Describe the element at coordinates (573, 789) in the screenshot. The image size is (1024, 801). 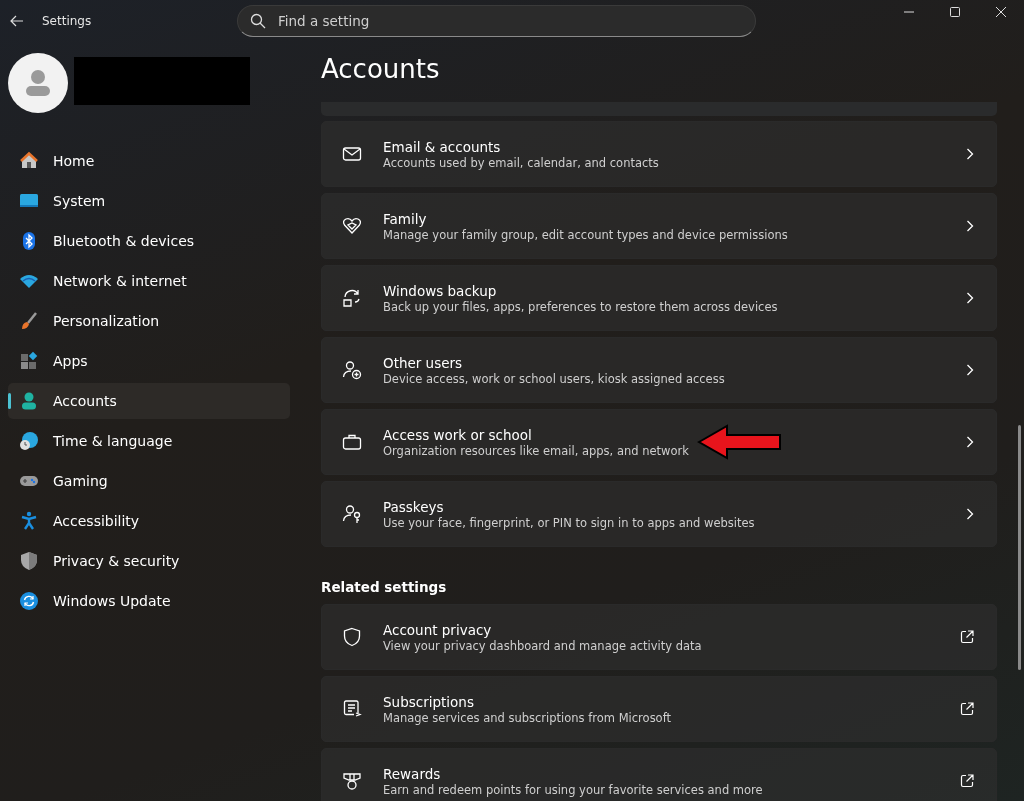
I see `card-description: Earn and redeem points for using your favorite services and more` at that location.